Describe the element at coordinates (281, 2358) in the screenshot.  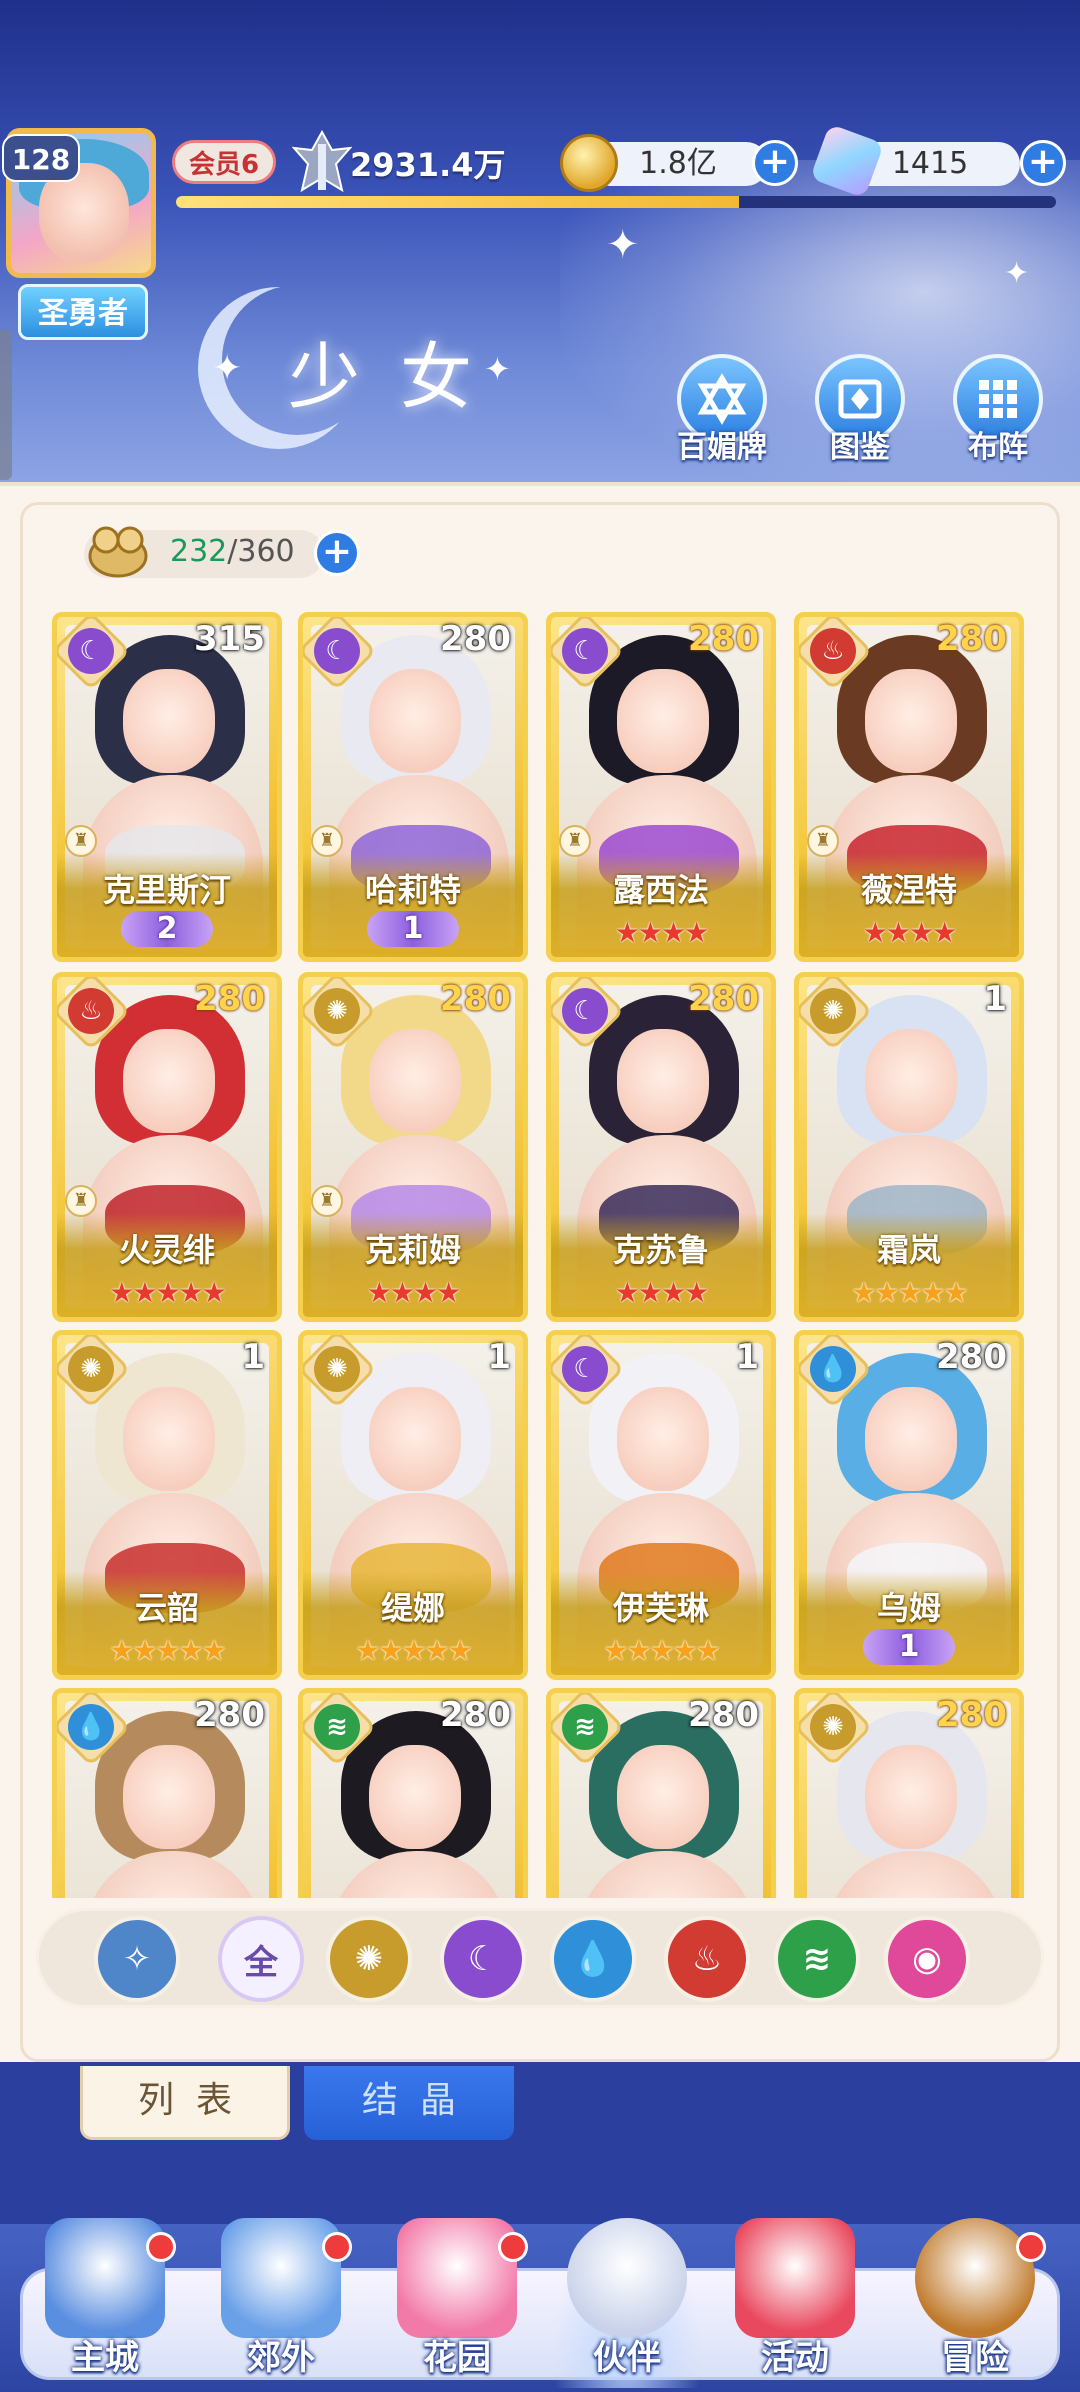
I see `nav-label: 郊外` at that location.